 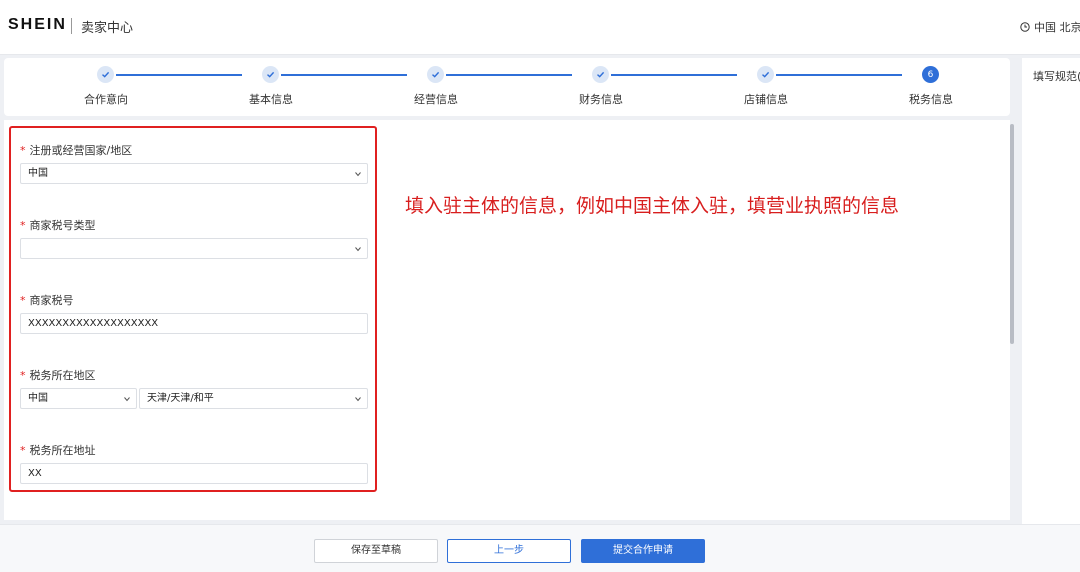 I want to click on step-label: 合作意向, so click(x=106, y=99).